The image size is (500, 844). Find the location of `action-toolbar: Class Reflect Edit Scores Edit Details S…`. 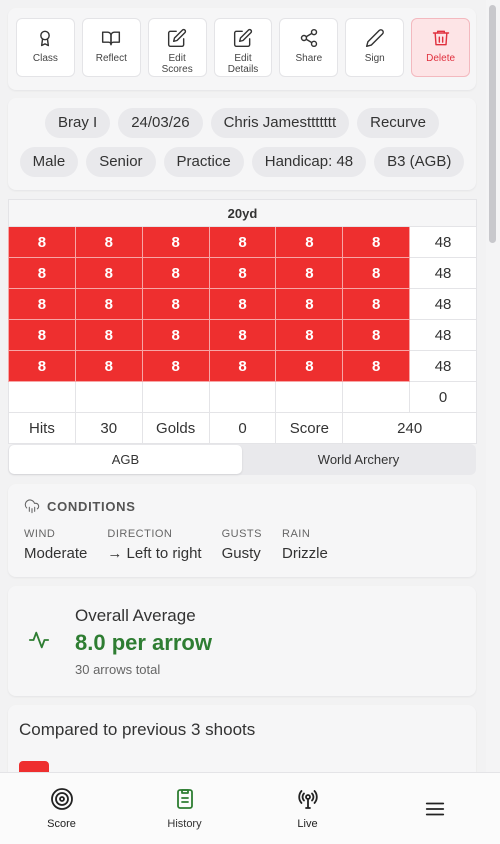

action-toolbar: Class Reflect Edit Scores Edit Details S… is located at coordinates (242, 49).